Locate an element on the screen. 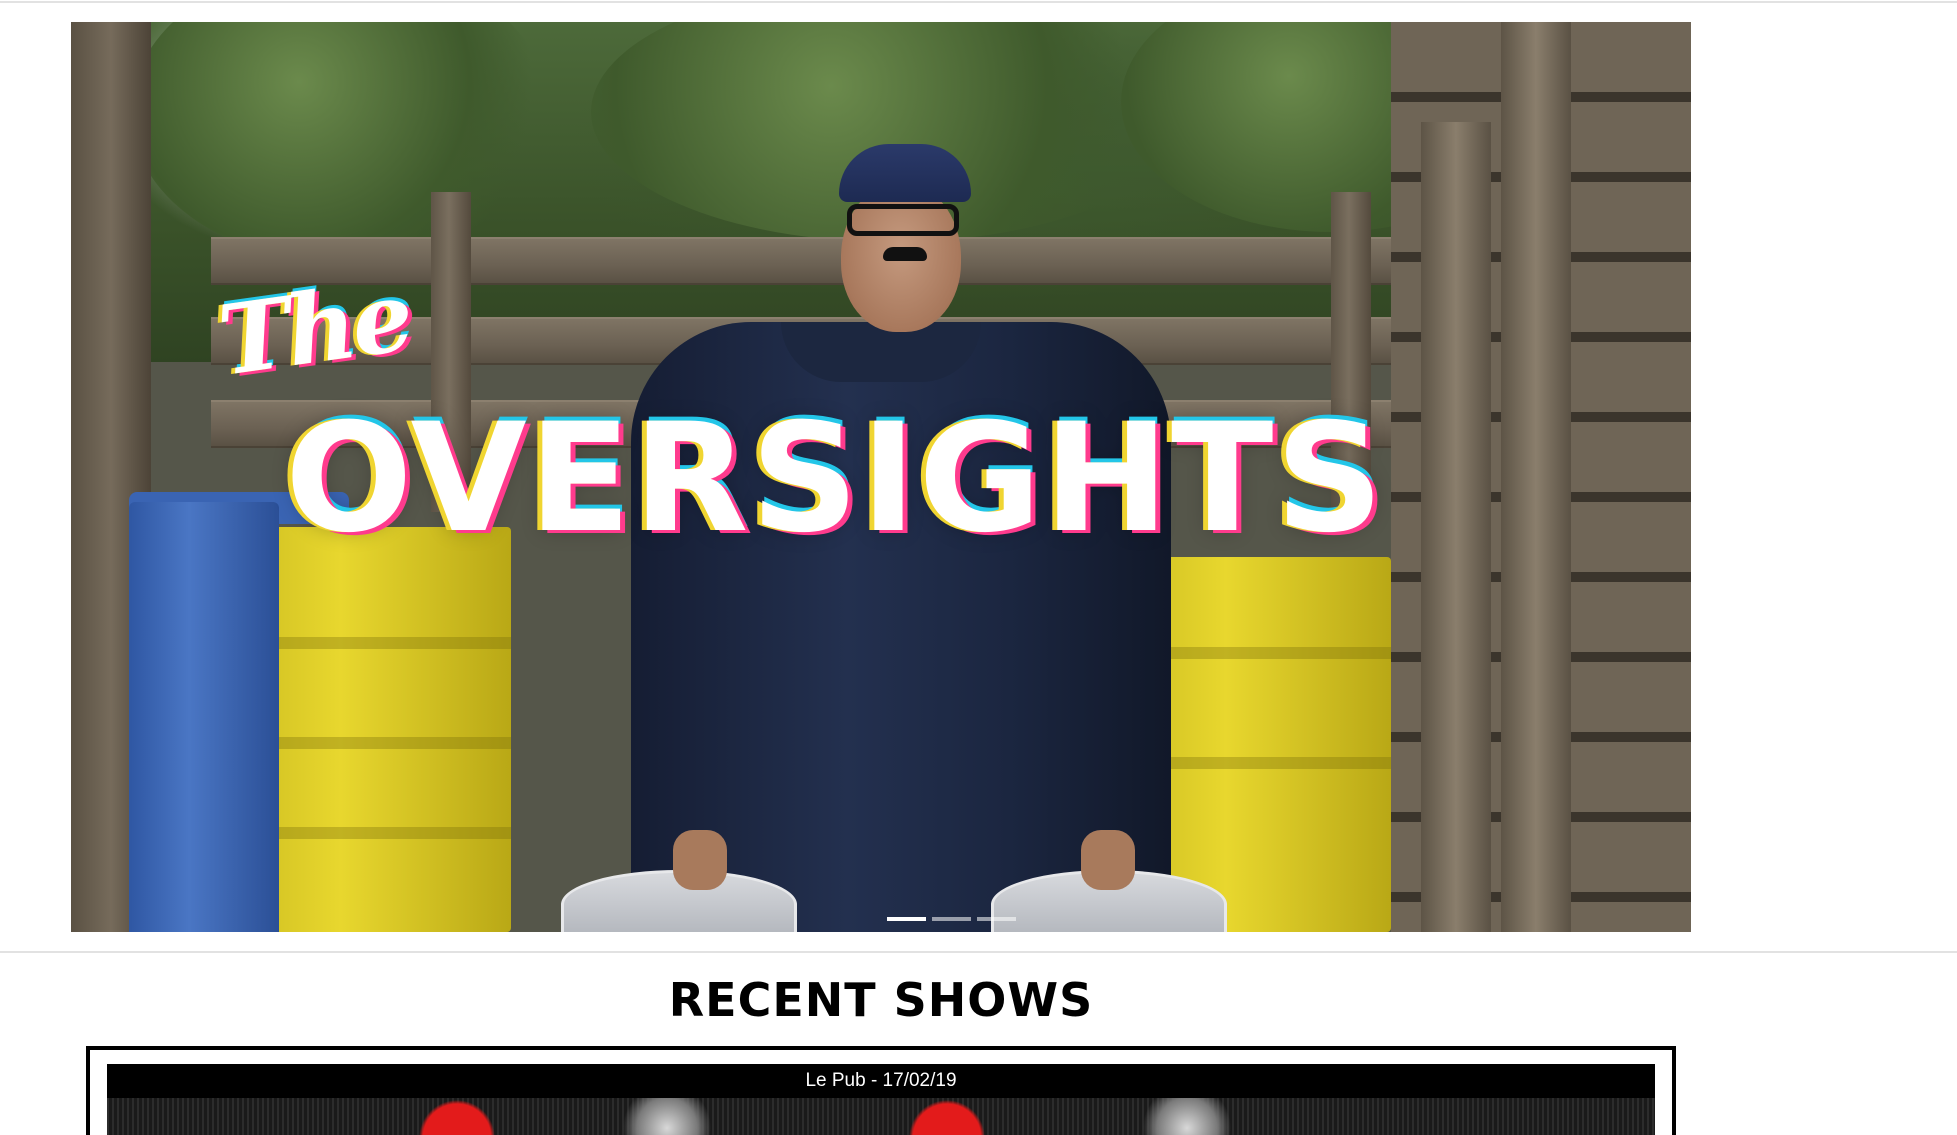 This screenshot has width=1957, height=1135. show-card: Le Pub - 17/02/19 is located at coordinates (881, 1090).